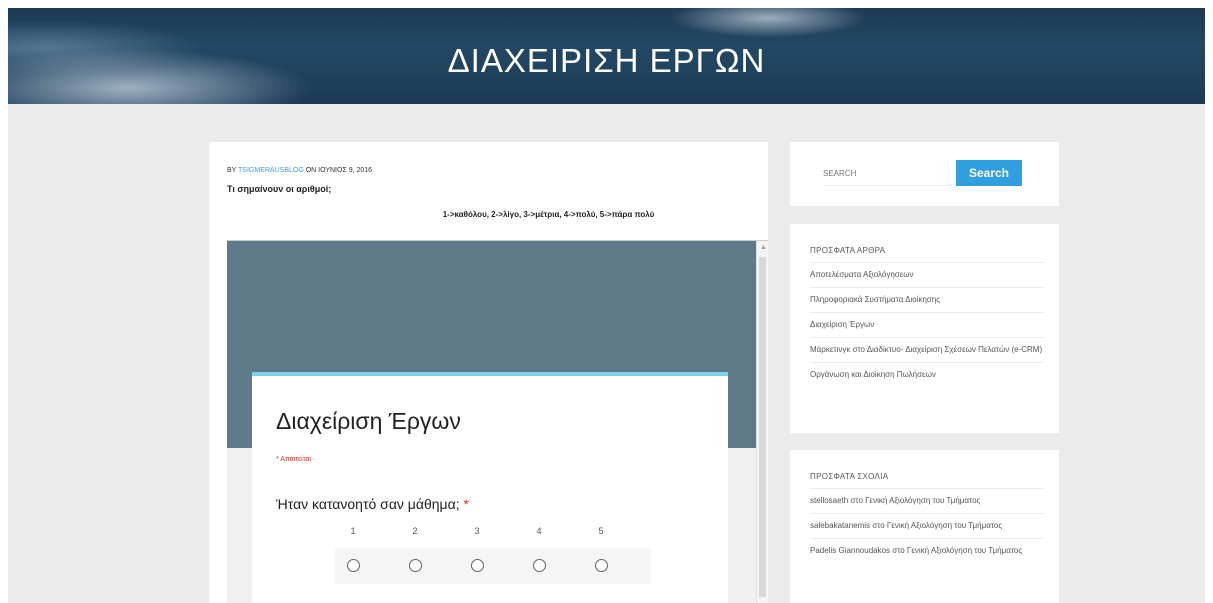  I want to click on post-date: ON ΙΟΥΝΙΟΣ 9, 2016, so click(338, 170).